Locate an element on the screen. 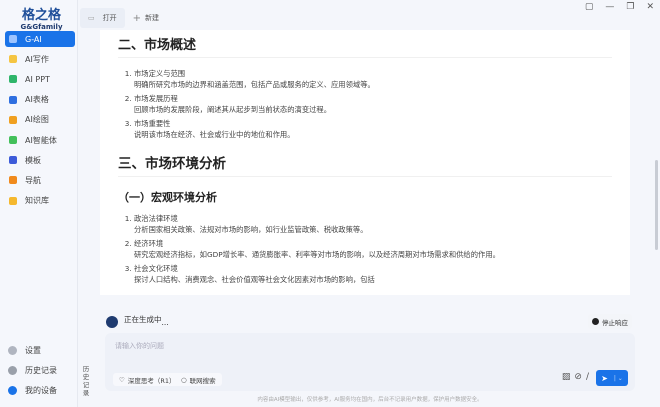  sidebar-item-label: 模板 is located at coordinates (33, 160).